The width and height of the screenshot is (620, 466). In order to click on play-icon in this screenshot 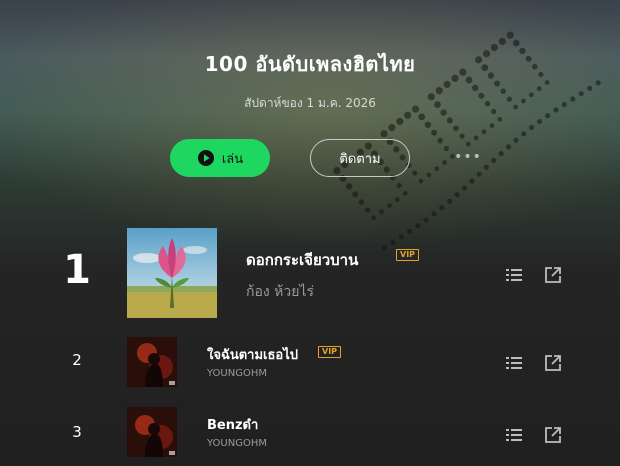, I will do `click(206, 158)`.